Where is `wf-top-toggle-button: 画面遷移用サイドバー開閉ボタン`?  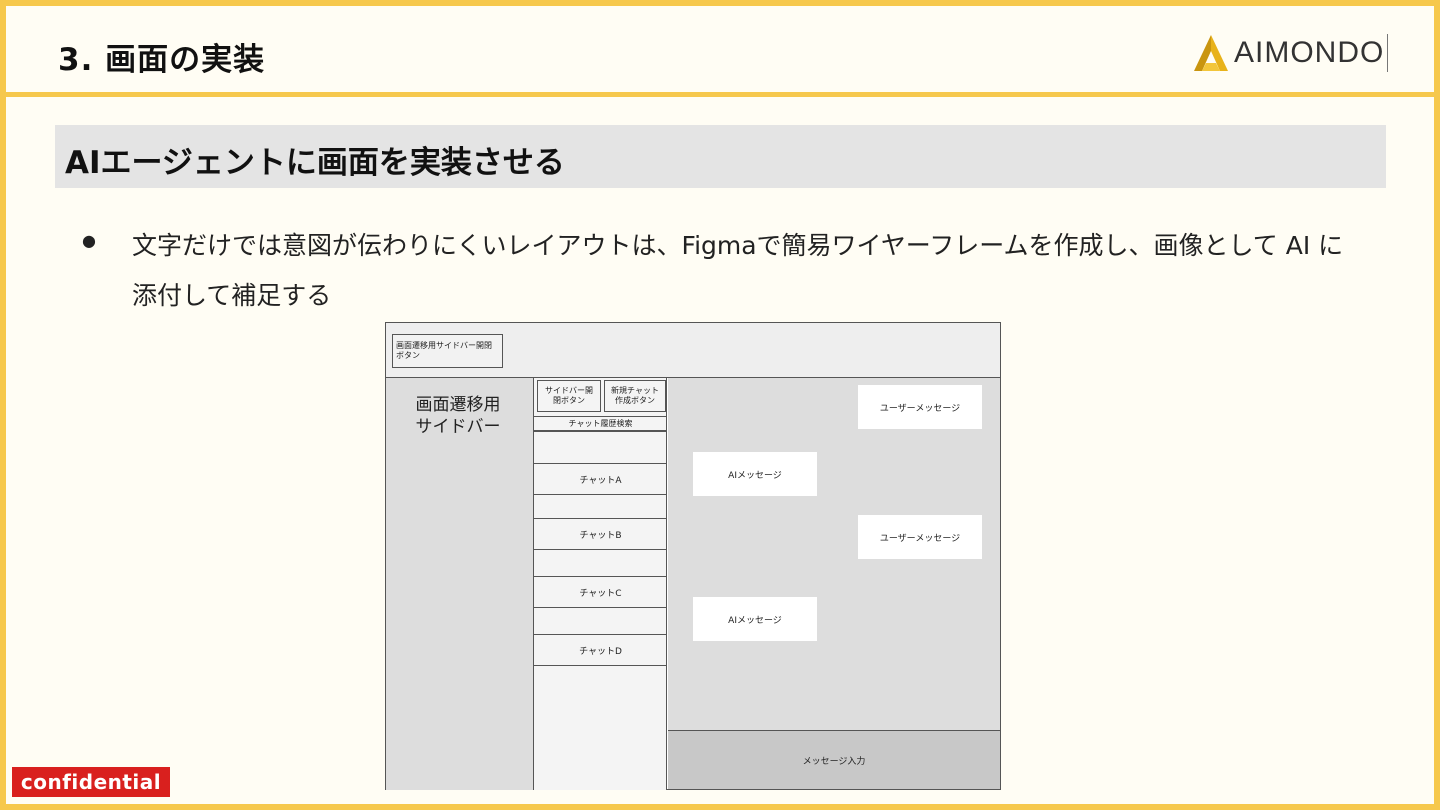 wf-top-toggle-button: 画面遷移用サイドバー開閉ボタン is located at coordinates (447, 351).